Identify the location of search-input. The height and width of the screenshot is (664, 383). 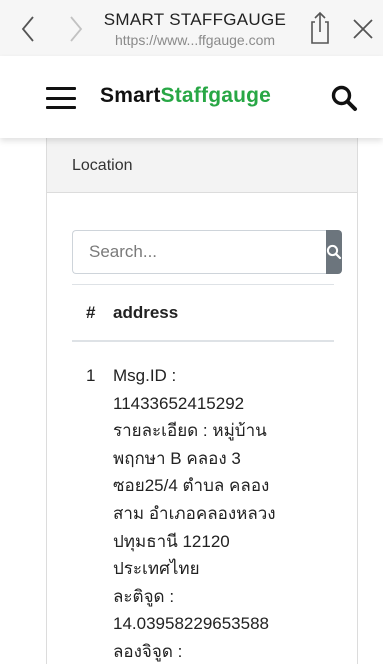
(199, 252).